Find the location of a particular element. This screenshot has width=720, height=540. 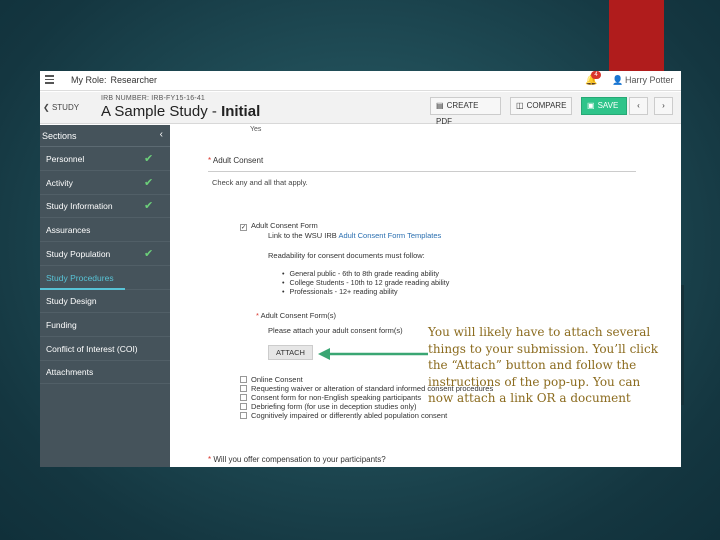

adult-consent-form-option: ✓ Adult Consent Form is located at coordinates (279, 226).